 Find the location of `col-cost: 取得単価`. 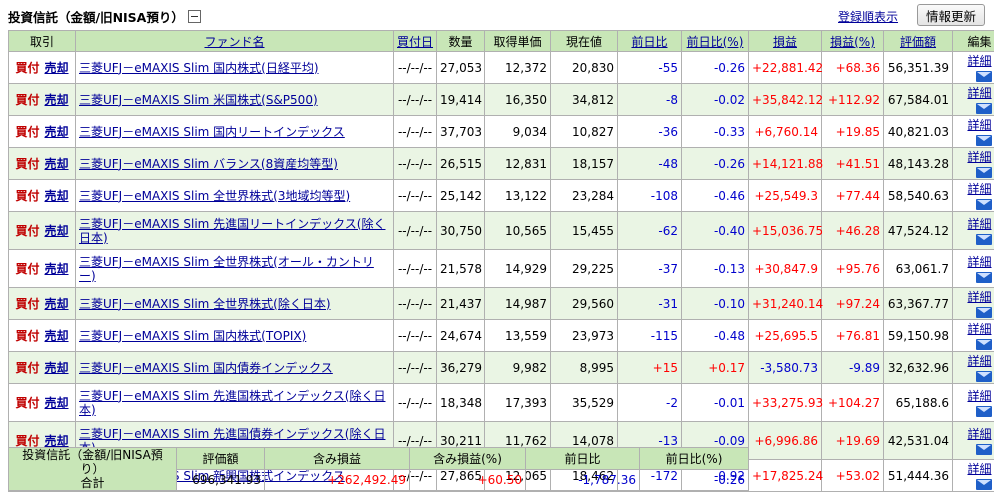

col-cost: 取得単価 is located at coordinates (518, 41).